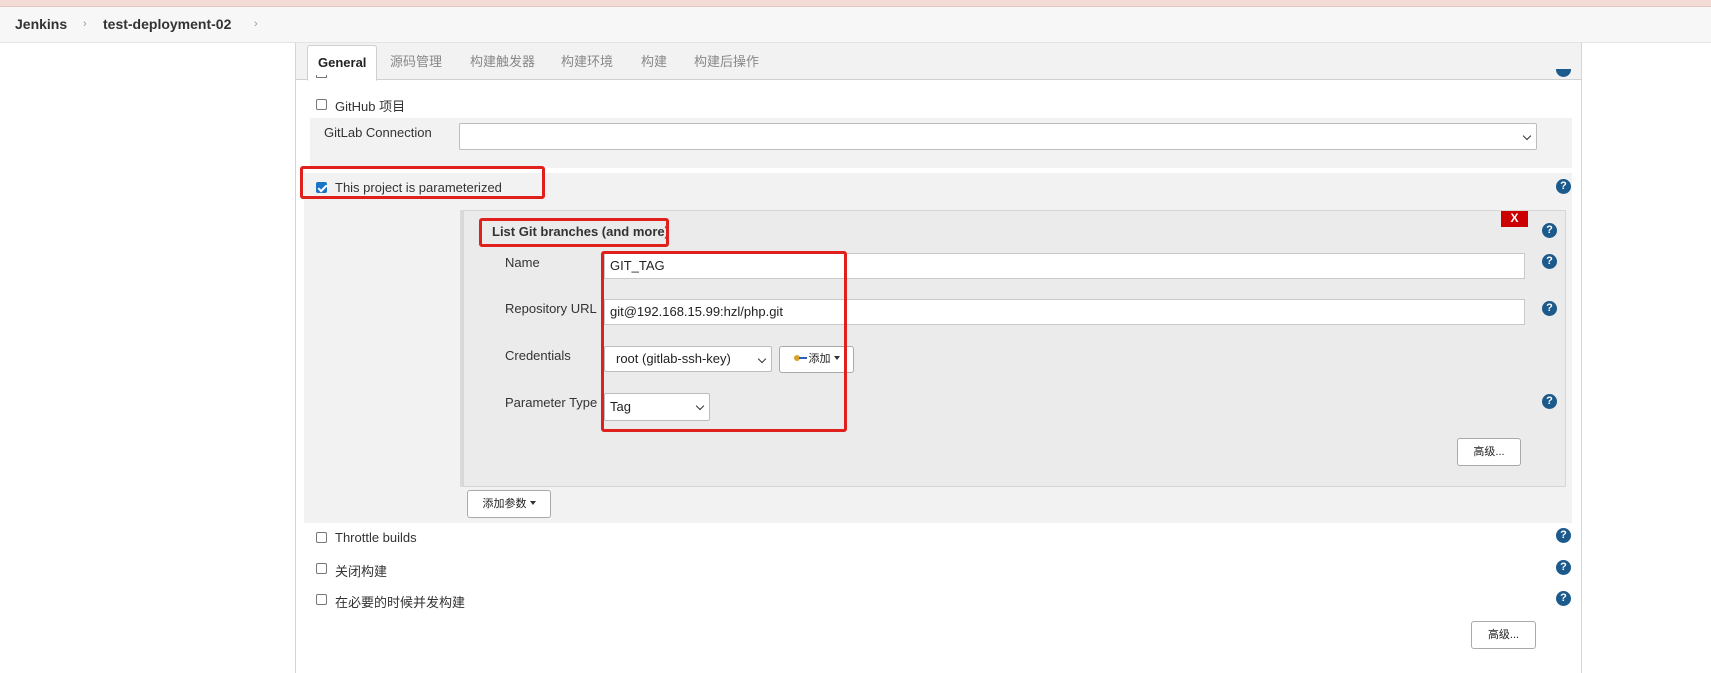 The image size is (1711, 673). What do you see at coordinates (422, 182) in the screenshot?
I see `highlight-parameterized` at bounding box center [422, 182].